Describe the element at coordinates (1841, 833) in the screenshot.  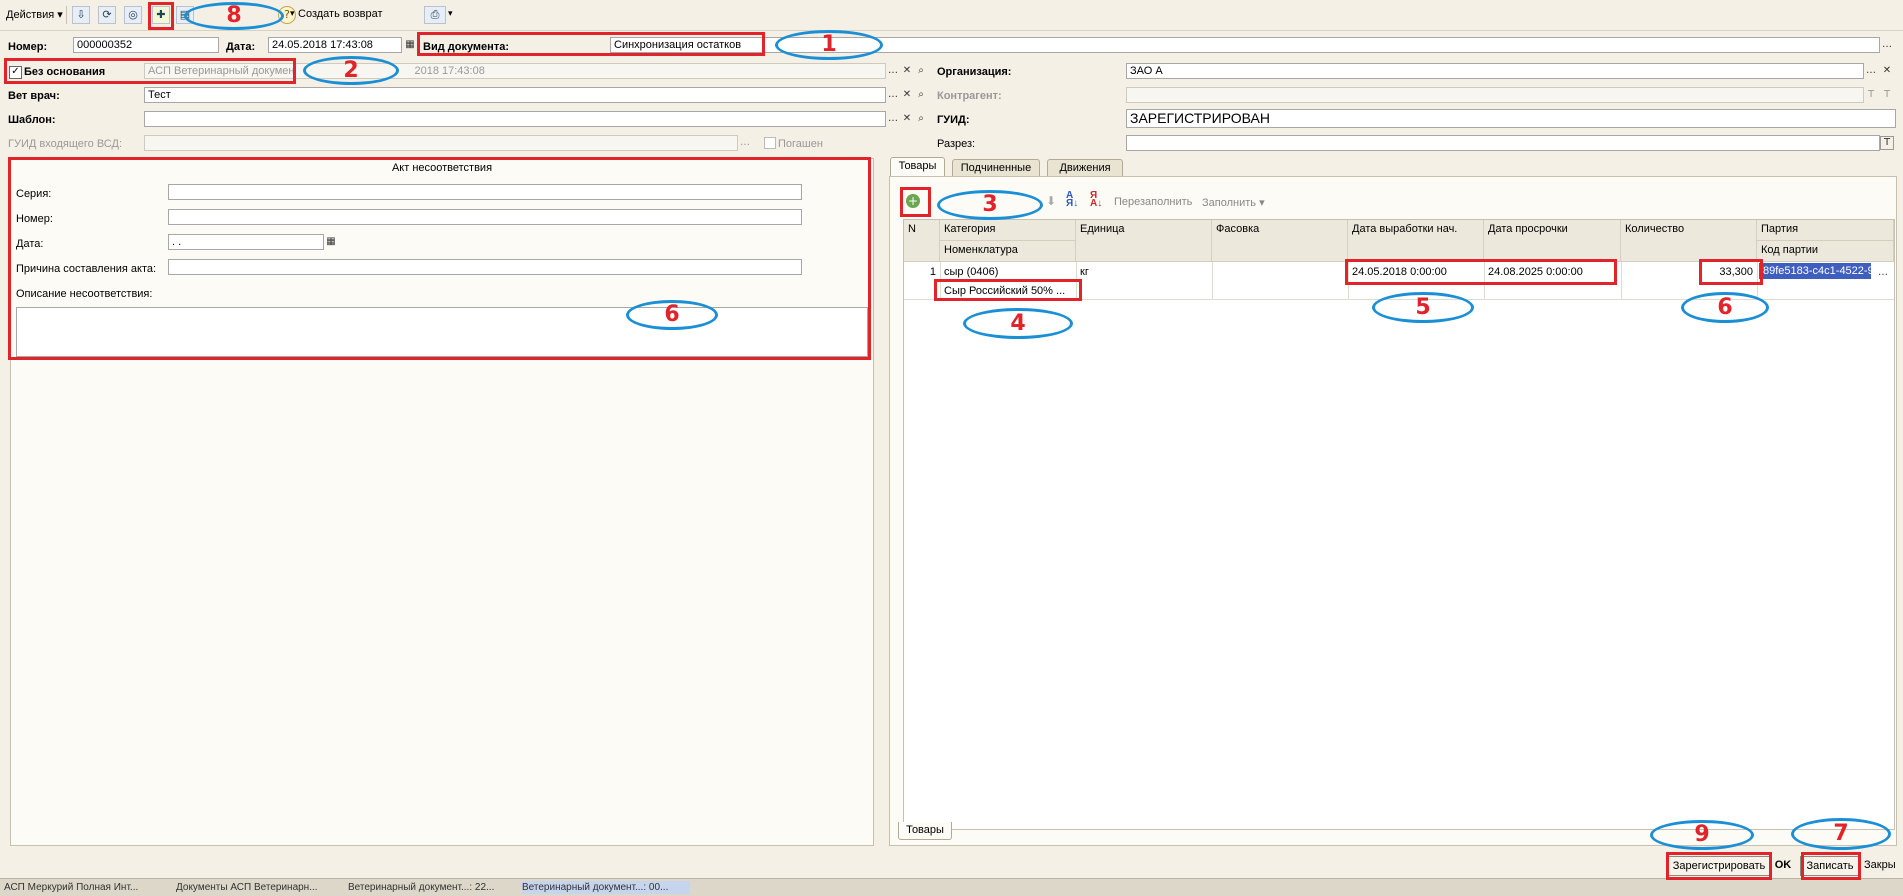
I see `annotation-number-7: 7` at that location.